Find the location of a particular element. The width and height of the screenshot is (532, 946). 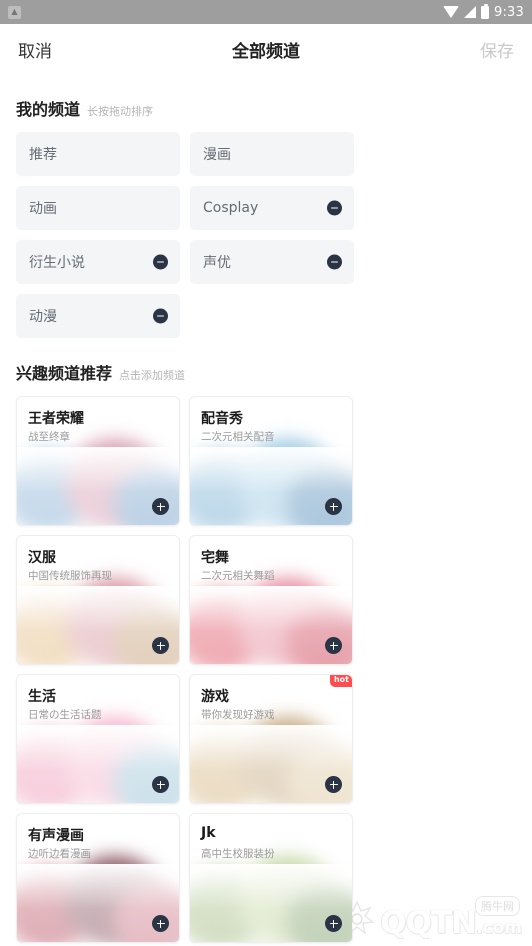

card-subtitle: 战至终章 is located at coordinates (49, 437).